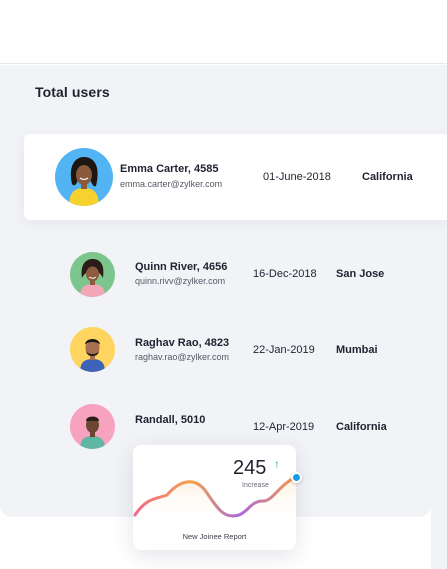 This screenshot has height=569, width=447. I want to click on chart-endpoint-marker, so click(296, 477).